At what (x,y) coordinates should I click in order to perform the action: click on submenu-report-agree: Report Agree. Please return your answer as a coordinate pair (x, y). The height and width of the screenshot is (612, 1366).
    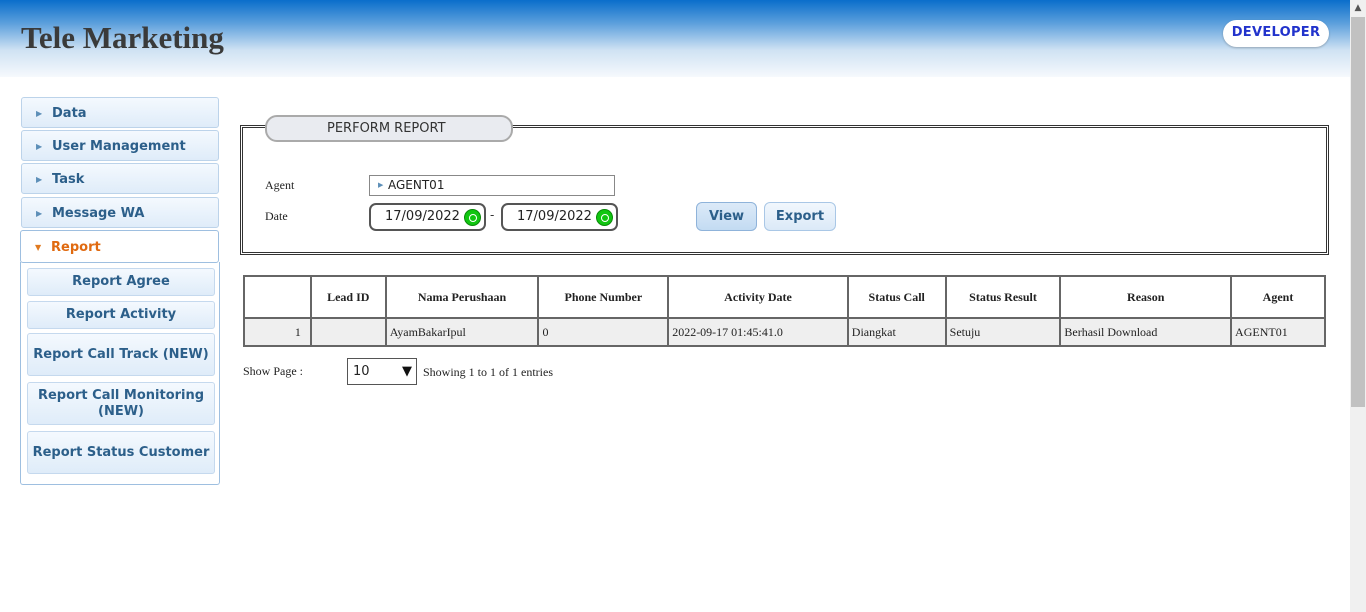
    Looking at the image, I should click on (121, 282).